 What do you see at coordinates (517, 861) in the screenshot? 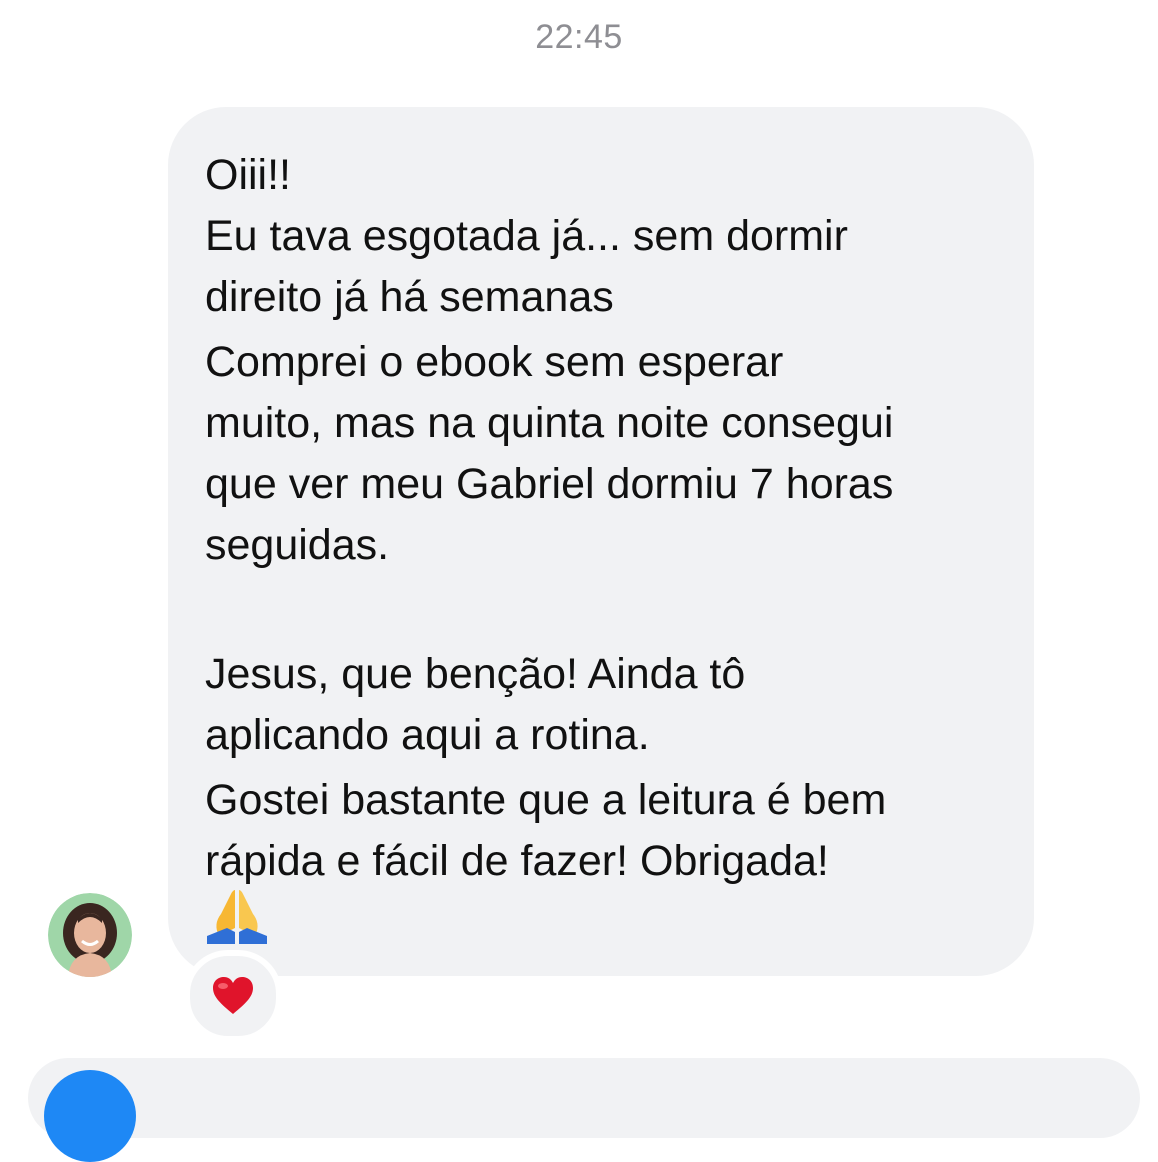
I see `message-line: rápida e fácil de fazer! Obrigada!` at bounding box center [517, 861].